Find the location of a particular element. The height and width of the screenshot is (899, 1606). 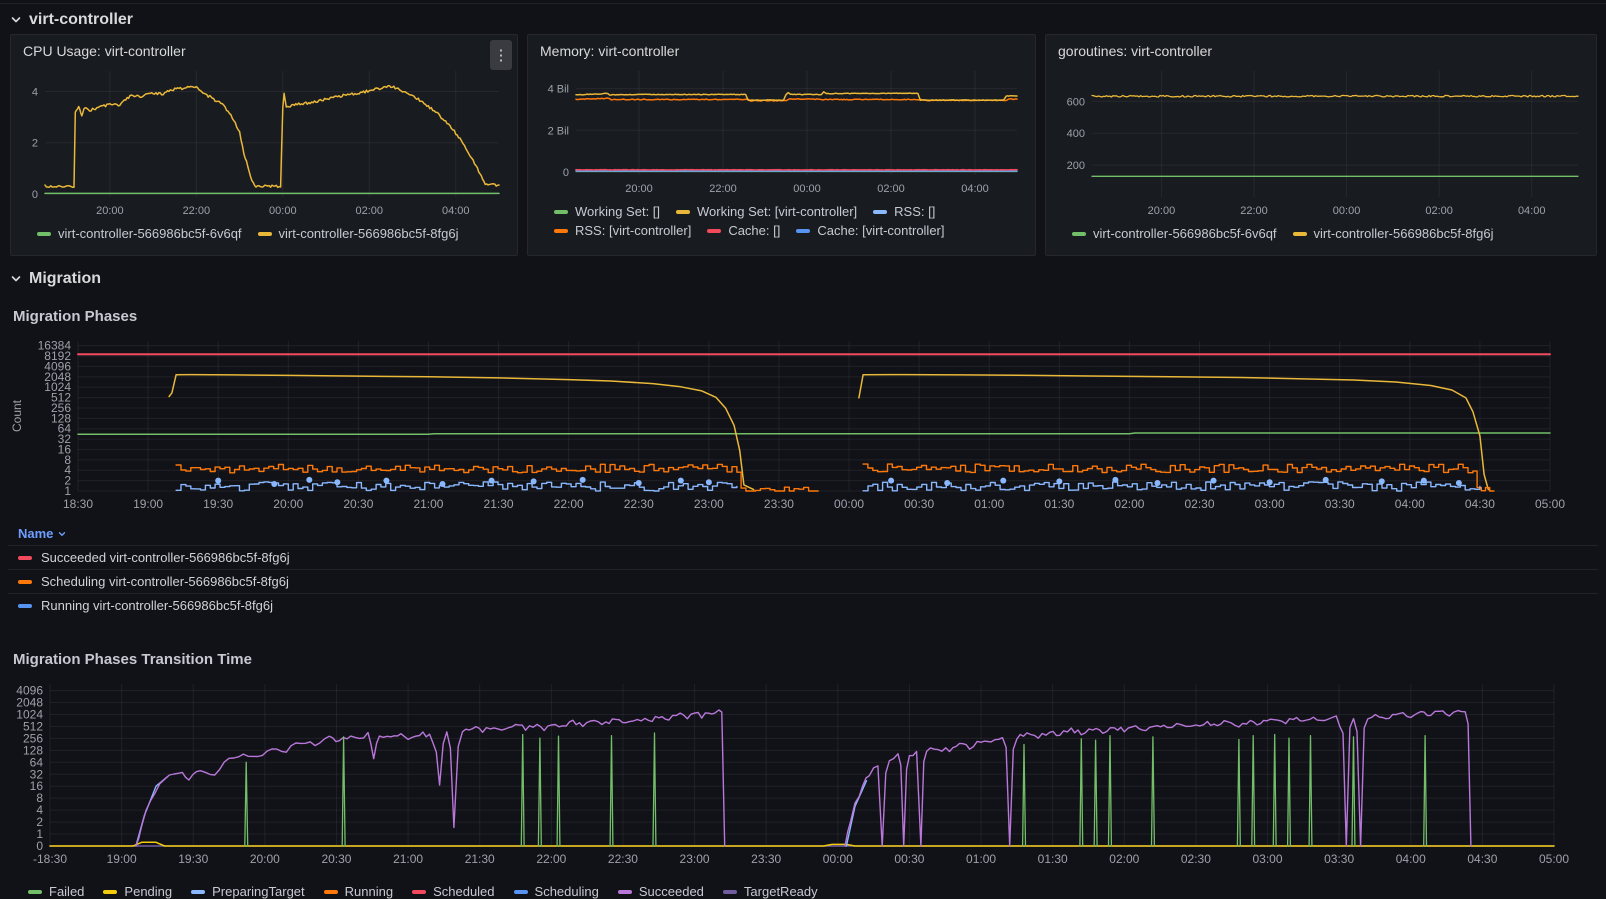

legend-item: Pending is located at coordinates (137, 891).